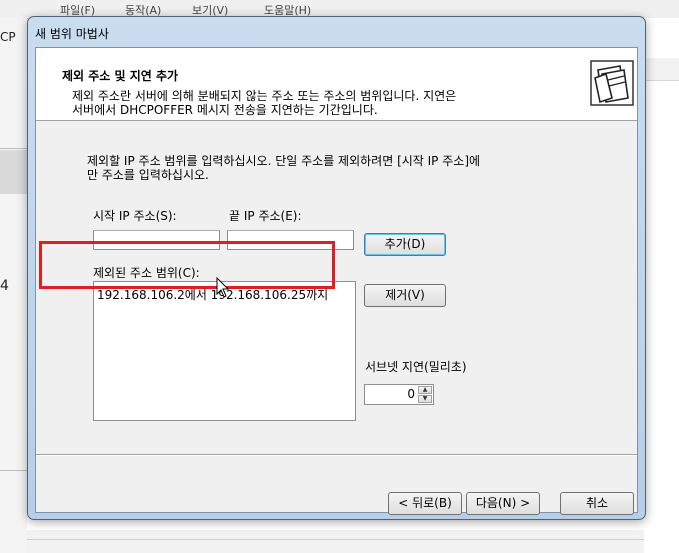  What do you see at coordinates (597, 503) in the screenshot?
I see `cancel-button: 취소` at bounding box center [597, 503].